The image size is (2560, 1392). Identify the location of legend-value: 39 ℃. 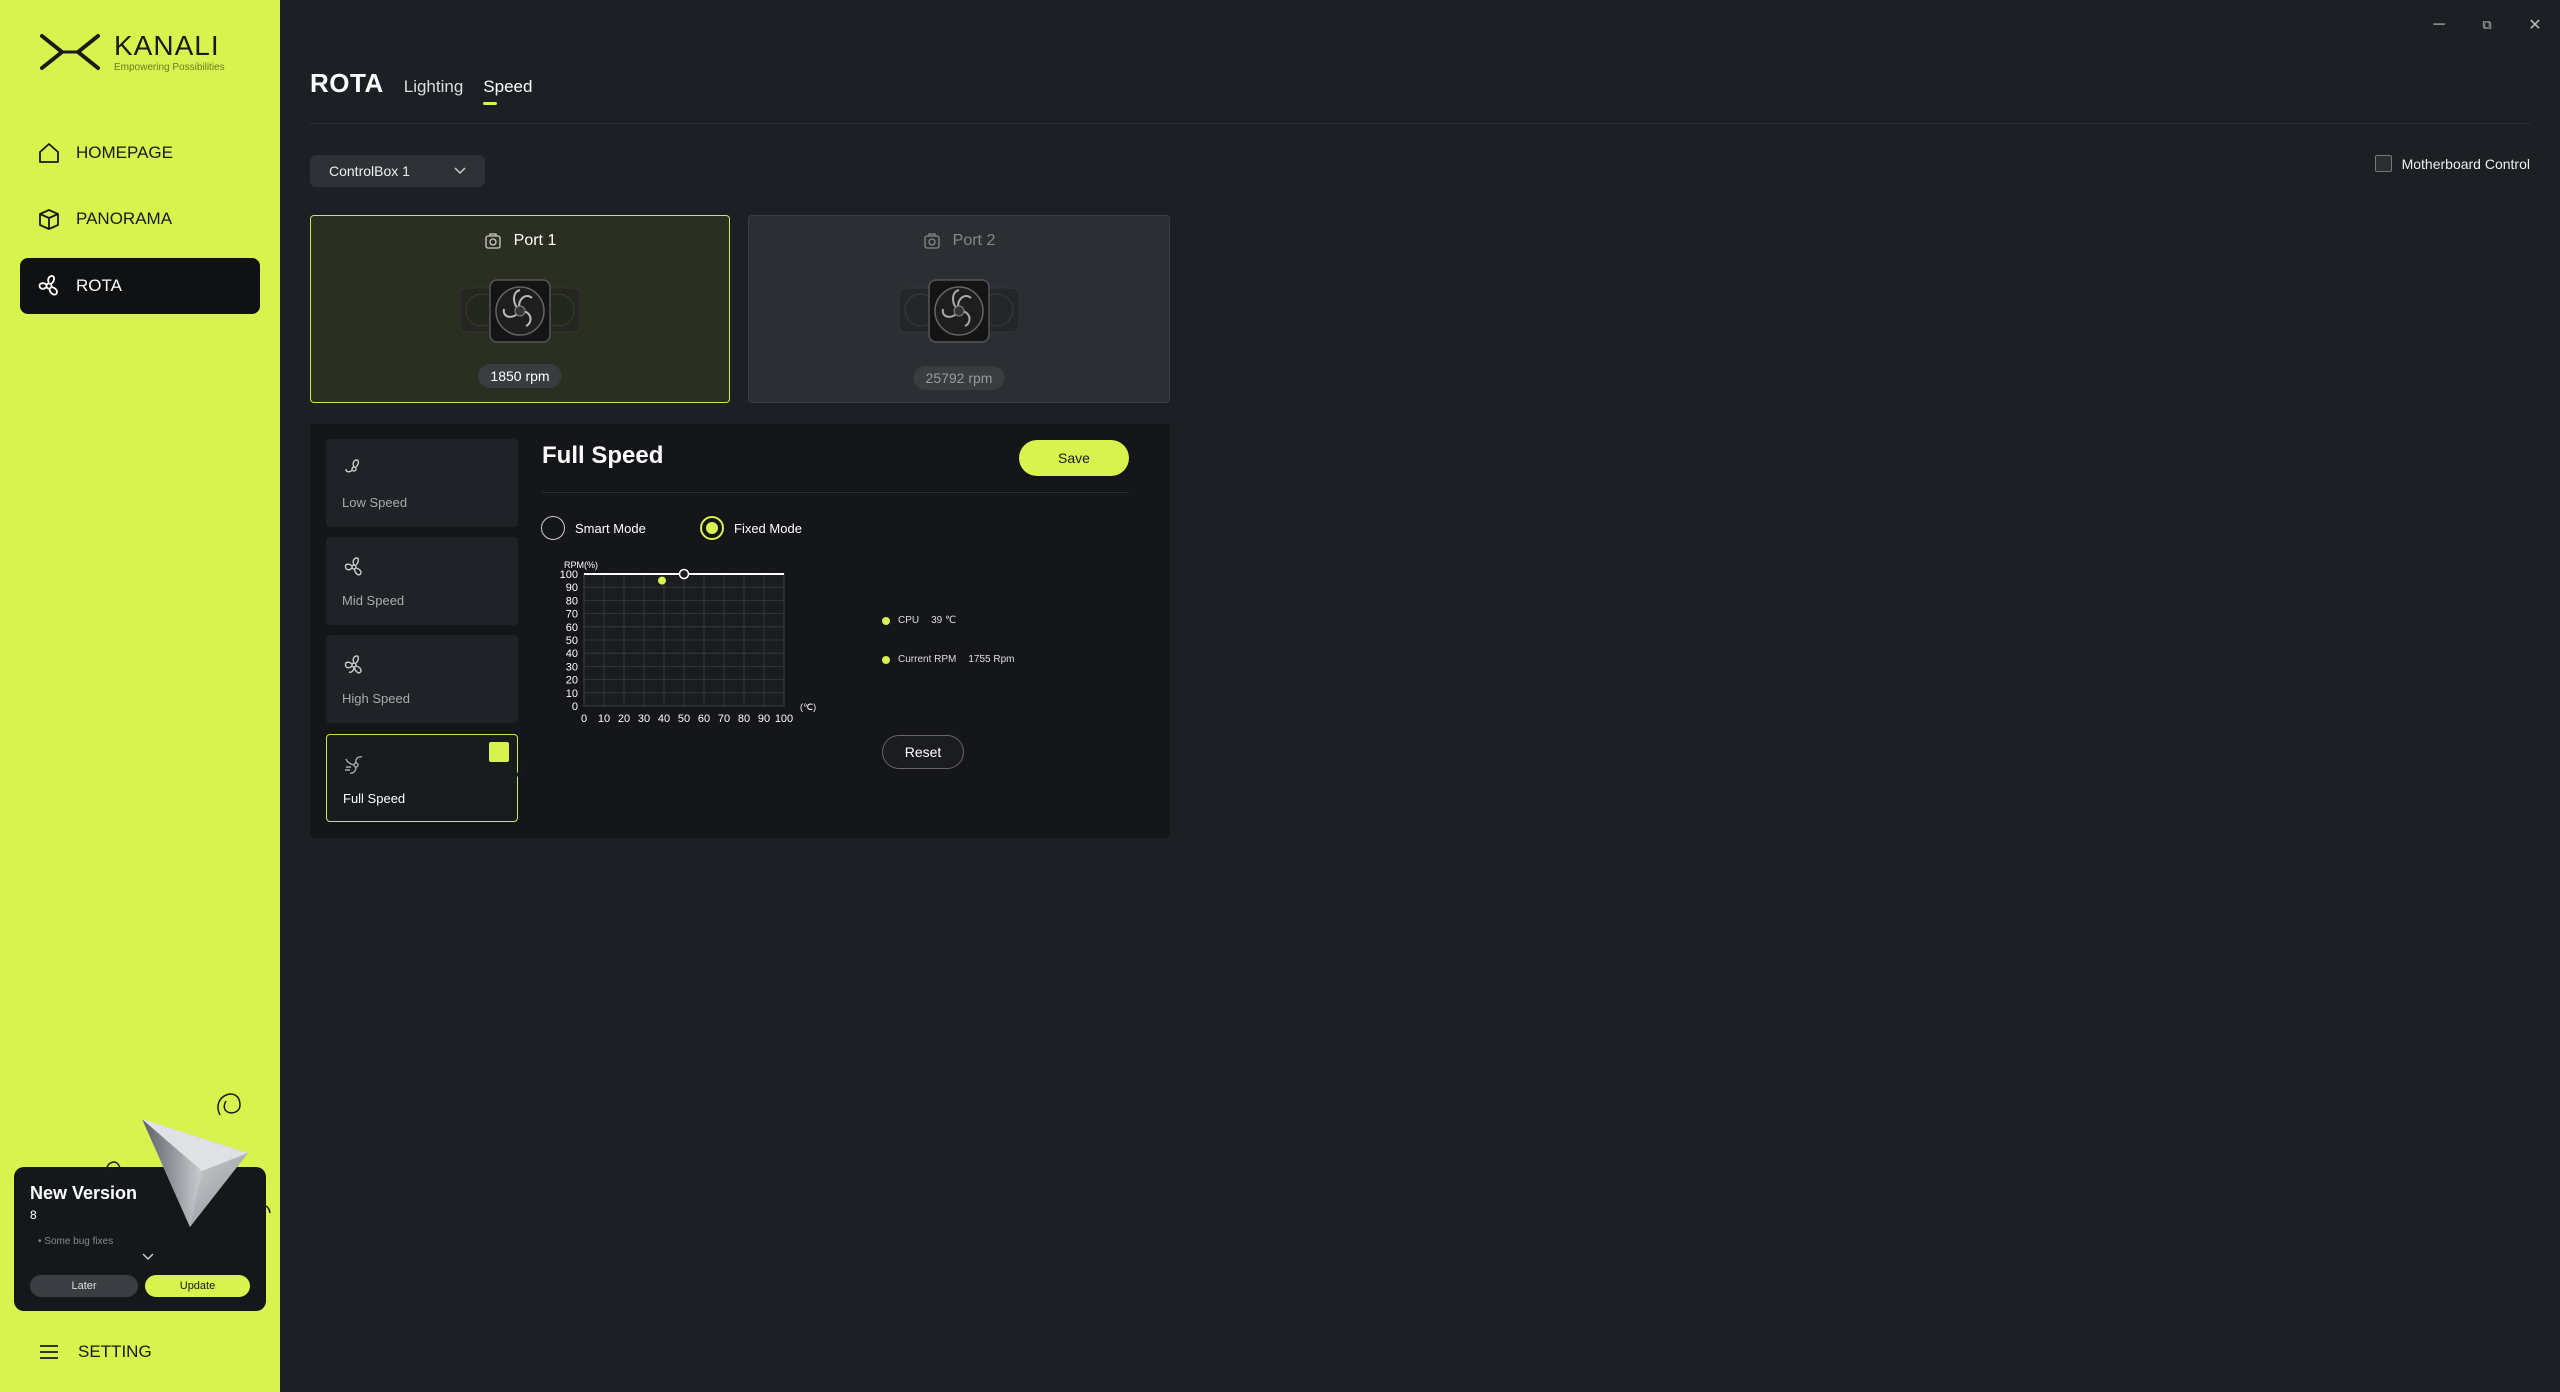
(944, 620).